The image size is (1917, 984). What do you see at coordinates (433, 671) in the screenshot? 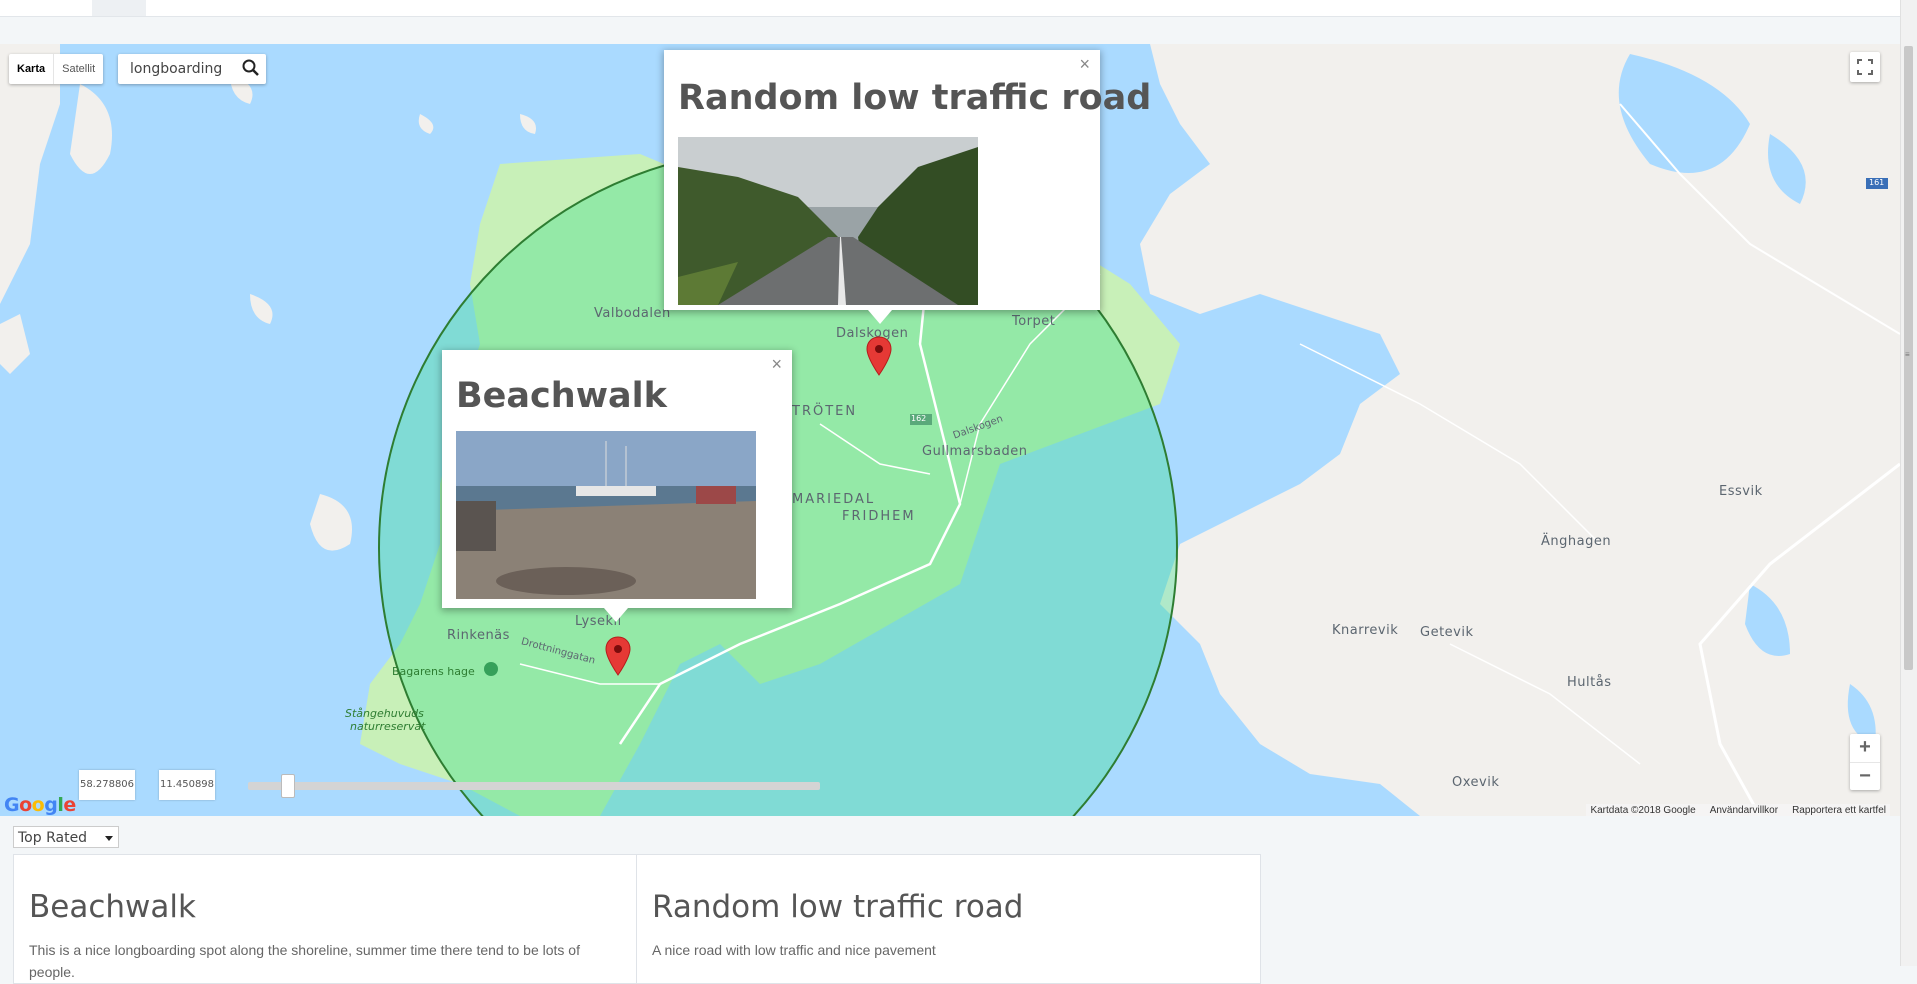
I see `place-bagarens-hage: Bagarens hage` at bounding box center [433, 671].